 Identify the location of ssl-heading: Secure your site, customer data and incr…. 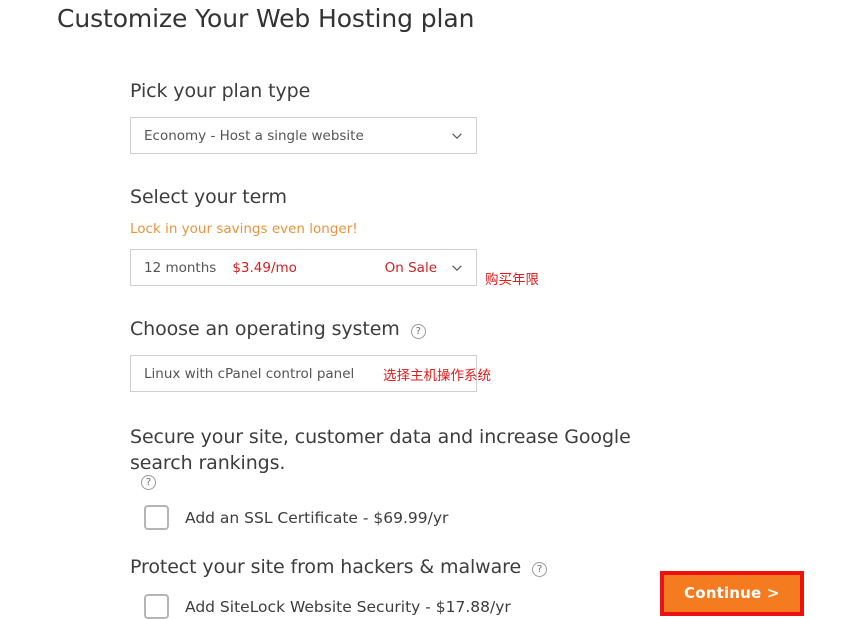
(387, 457).